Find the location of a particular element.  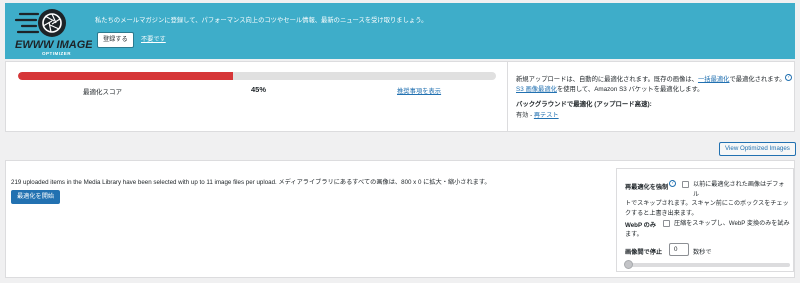

info-text-3: を使用して、Amazon S3 バケットを最適化します。 is located at coordinates (630, 89).